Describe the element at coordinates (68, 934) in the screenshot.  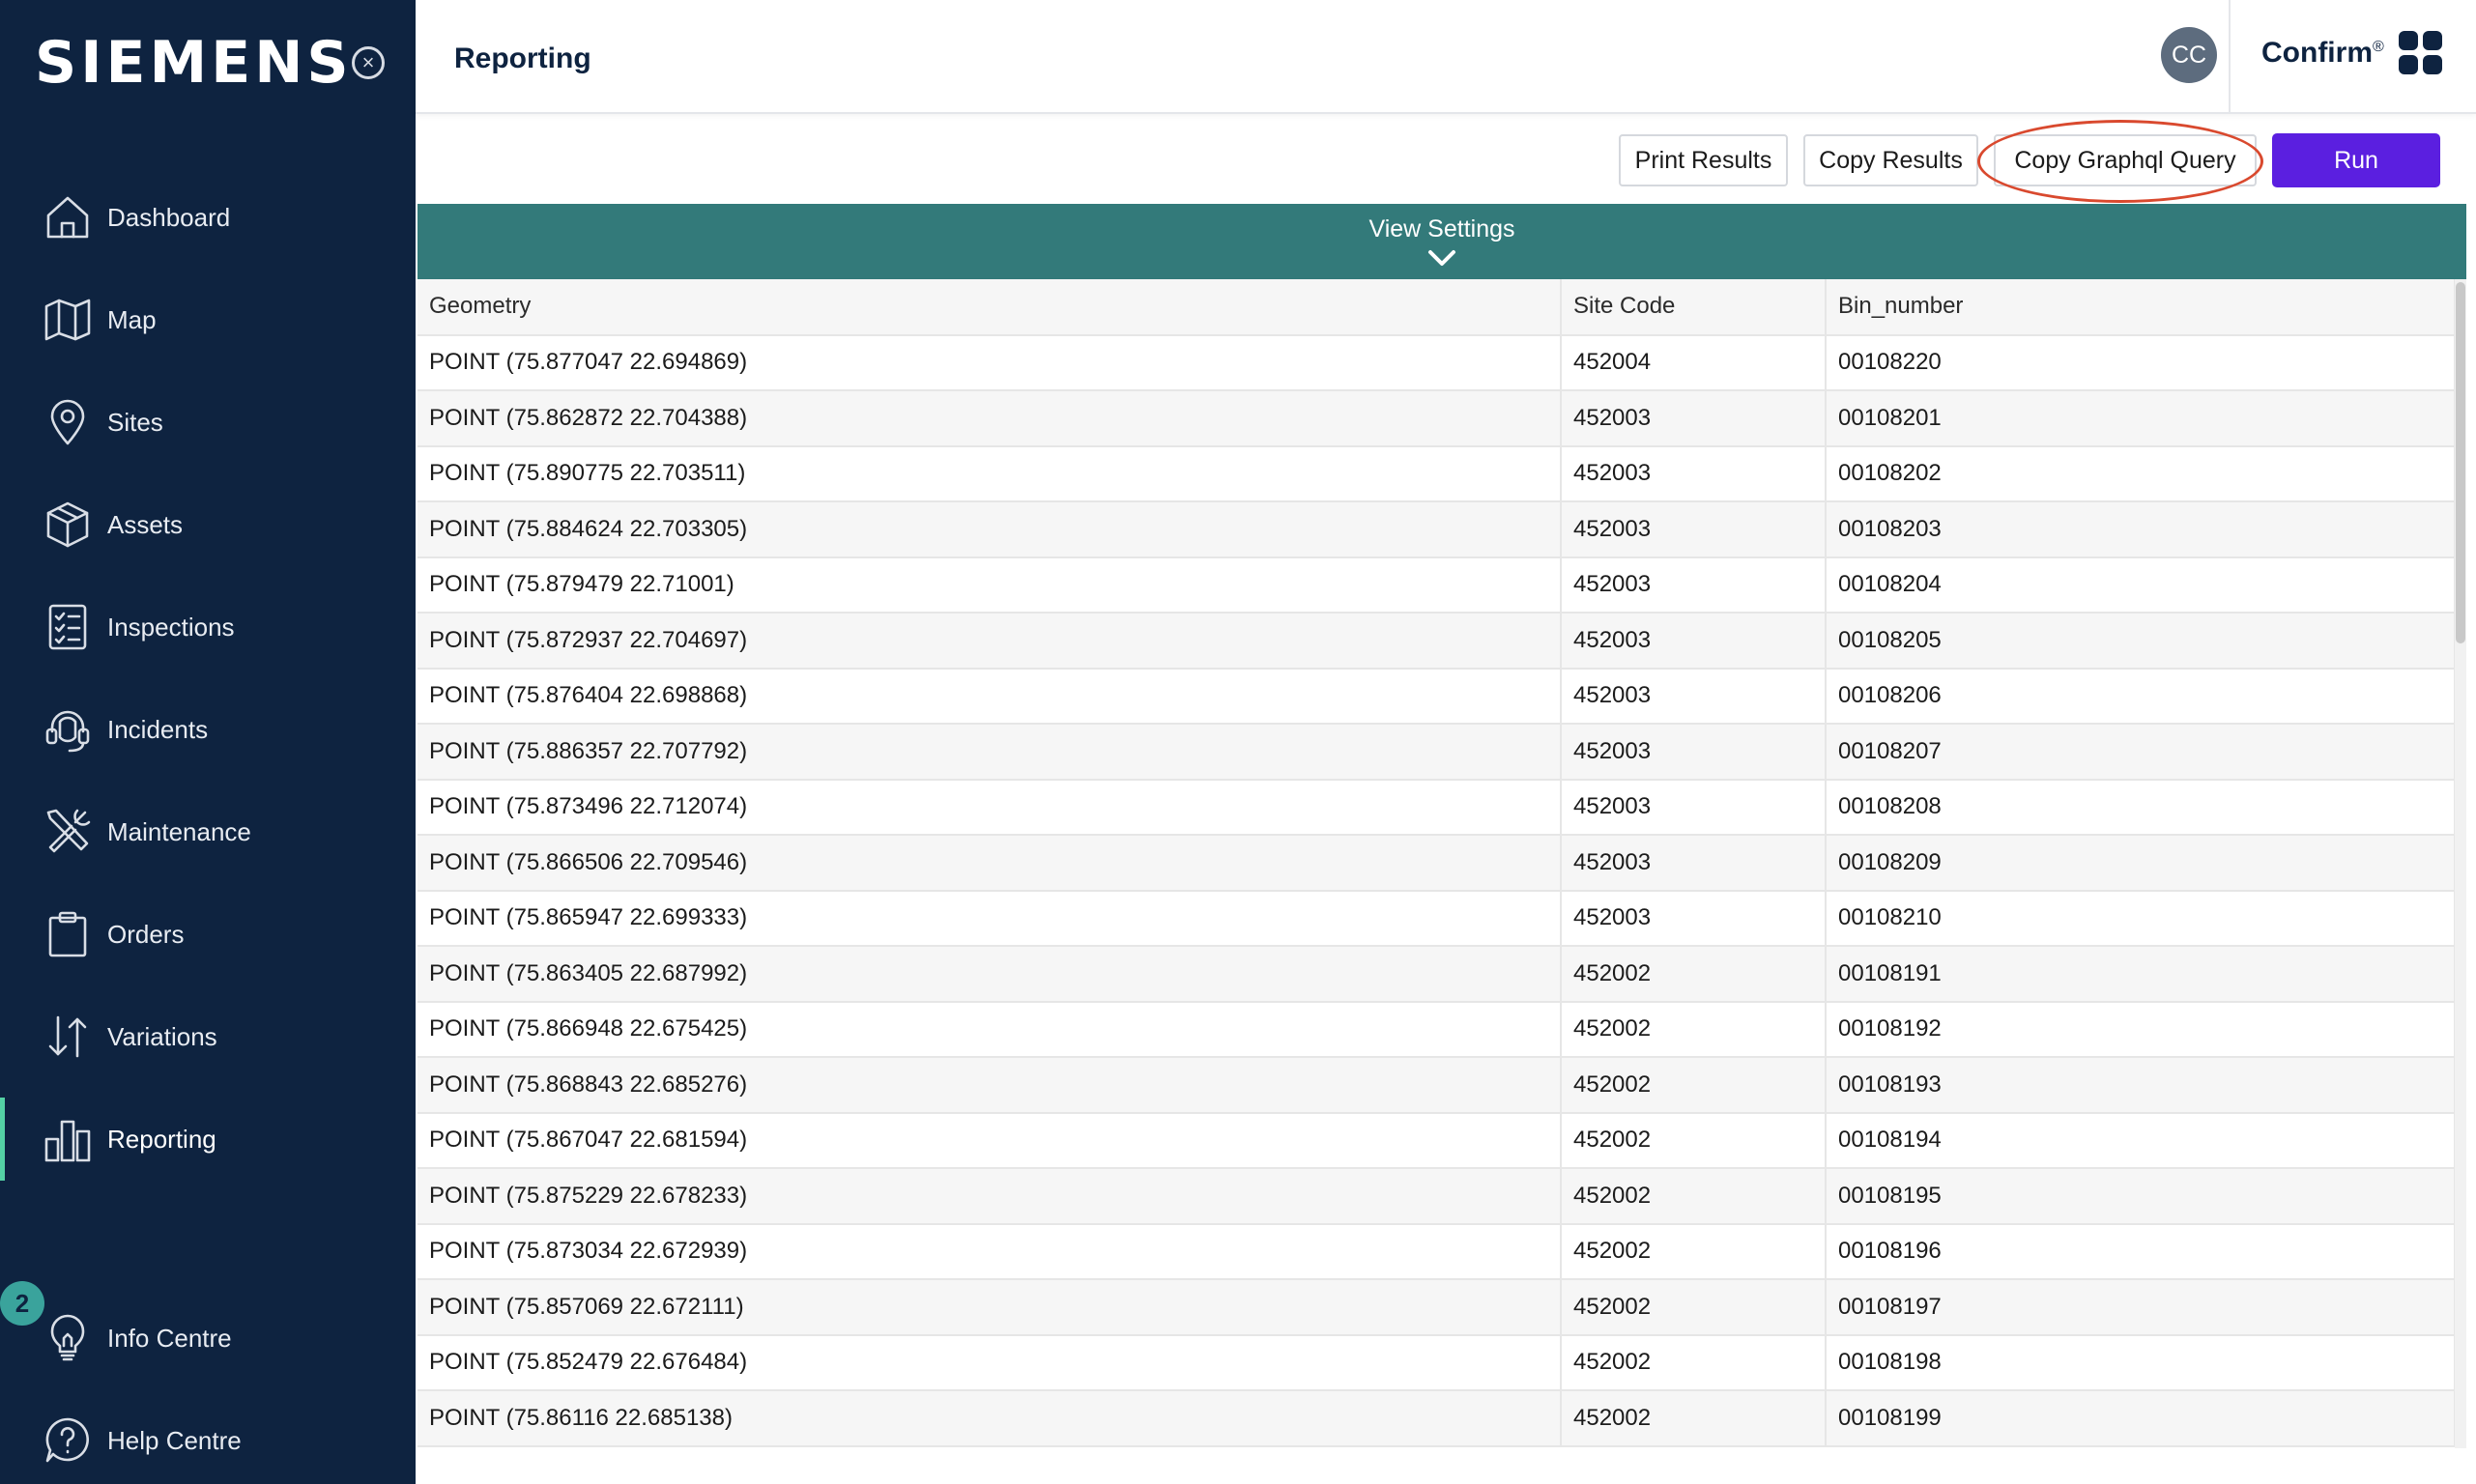
I see `clipboard-icon` at that location.